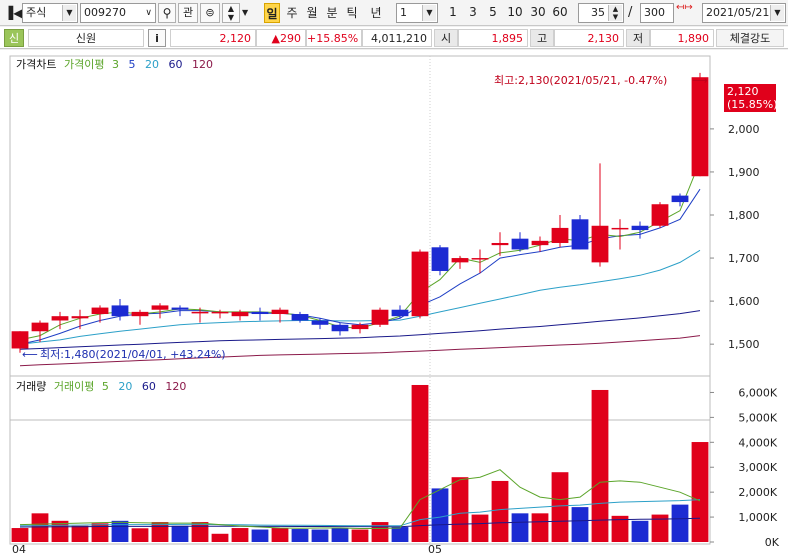  What do you see at coordinates (376, 13) in the screenshot?
I see `period-year: 년` at bounding box center [376, 13].